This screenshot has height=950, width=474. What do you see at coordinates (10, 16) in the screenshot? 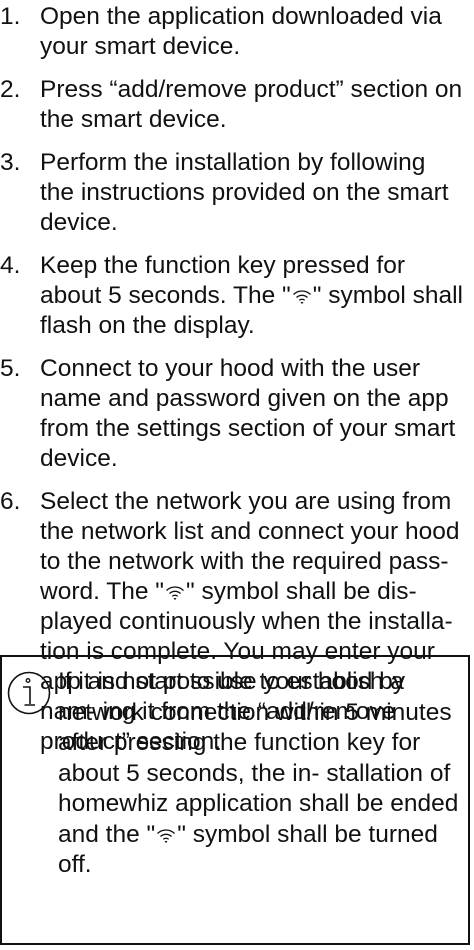
I see `step-number: 1.` at bounding box center [10, 16].